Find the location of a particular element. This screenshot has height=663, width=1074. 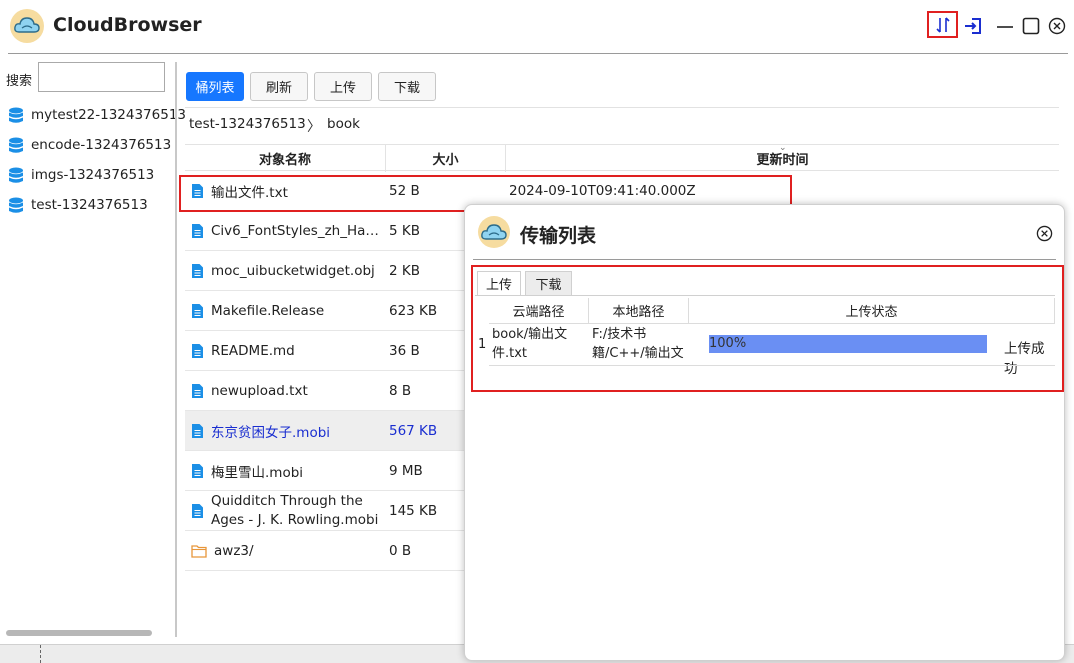

transfer-arrows-icon is located at coordinates (942, 24).